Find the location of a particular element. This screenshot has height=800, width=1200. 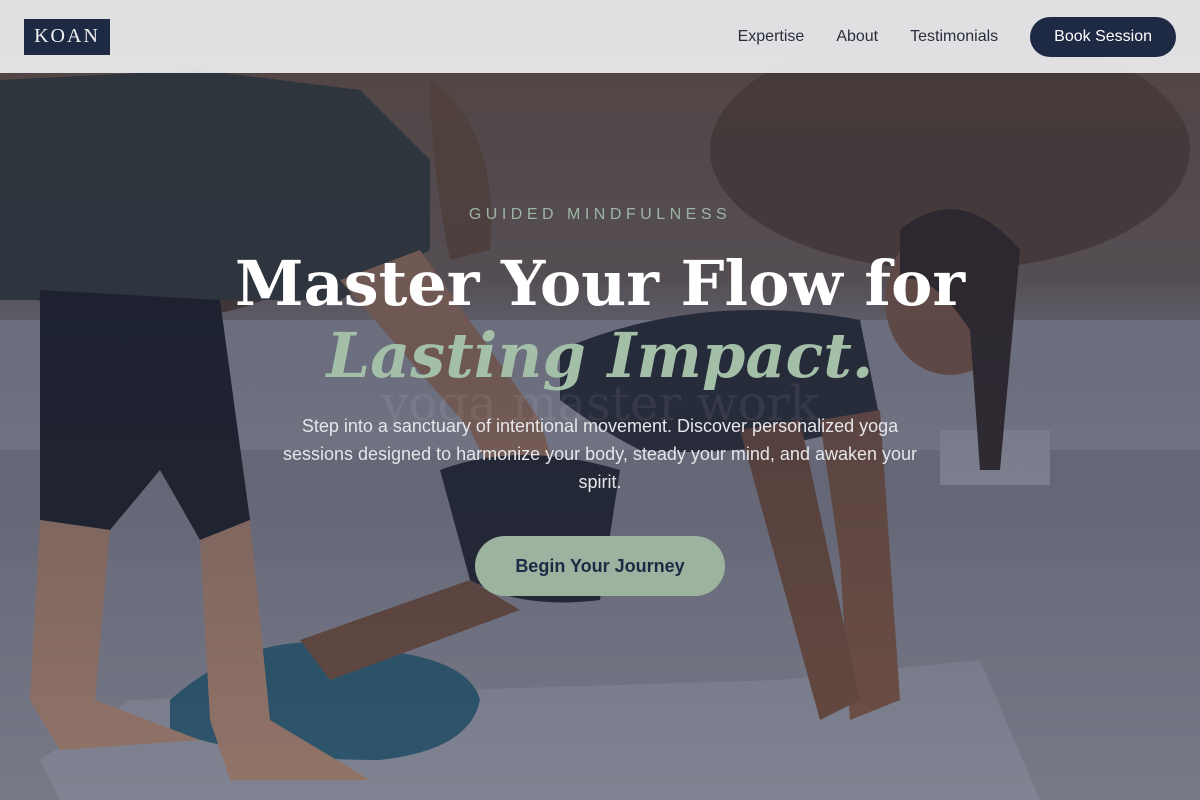

hero-title-line1: Master Your Flow for is located at coordinates (600, 283).